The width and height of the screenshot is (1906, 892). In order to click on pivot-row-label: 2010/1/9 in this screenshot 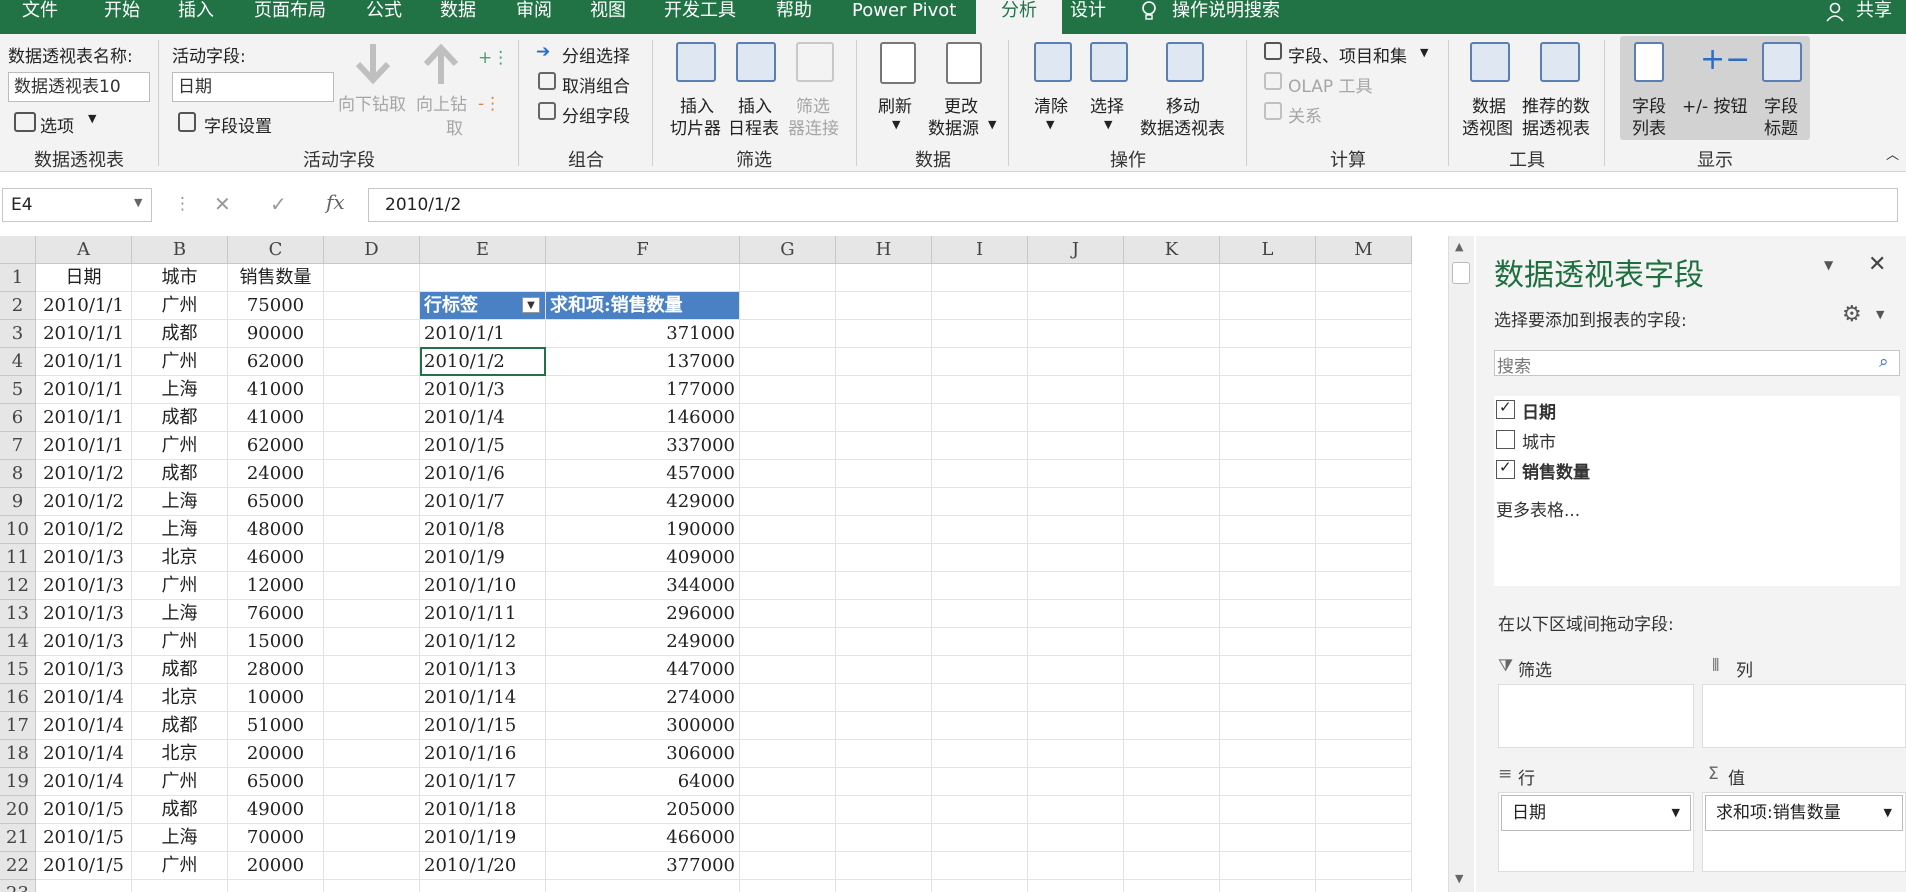, I will do `click(483, 558)`.